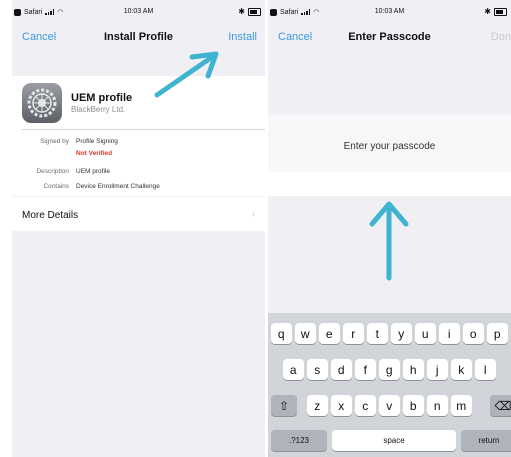 Image resolution: width=511 pixels, height=457 pixels. I want to click on description-label: Description, so click(52, 171).